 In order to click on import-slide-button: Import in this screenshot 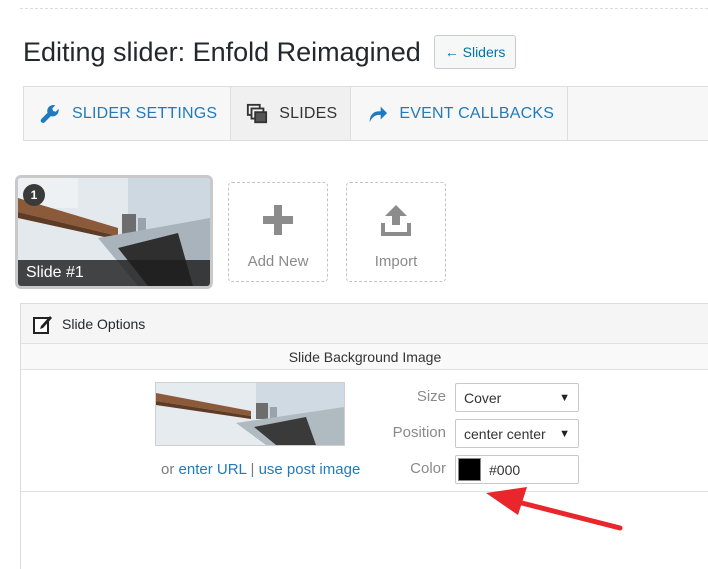, I will do `click(396, 232)`.